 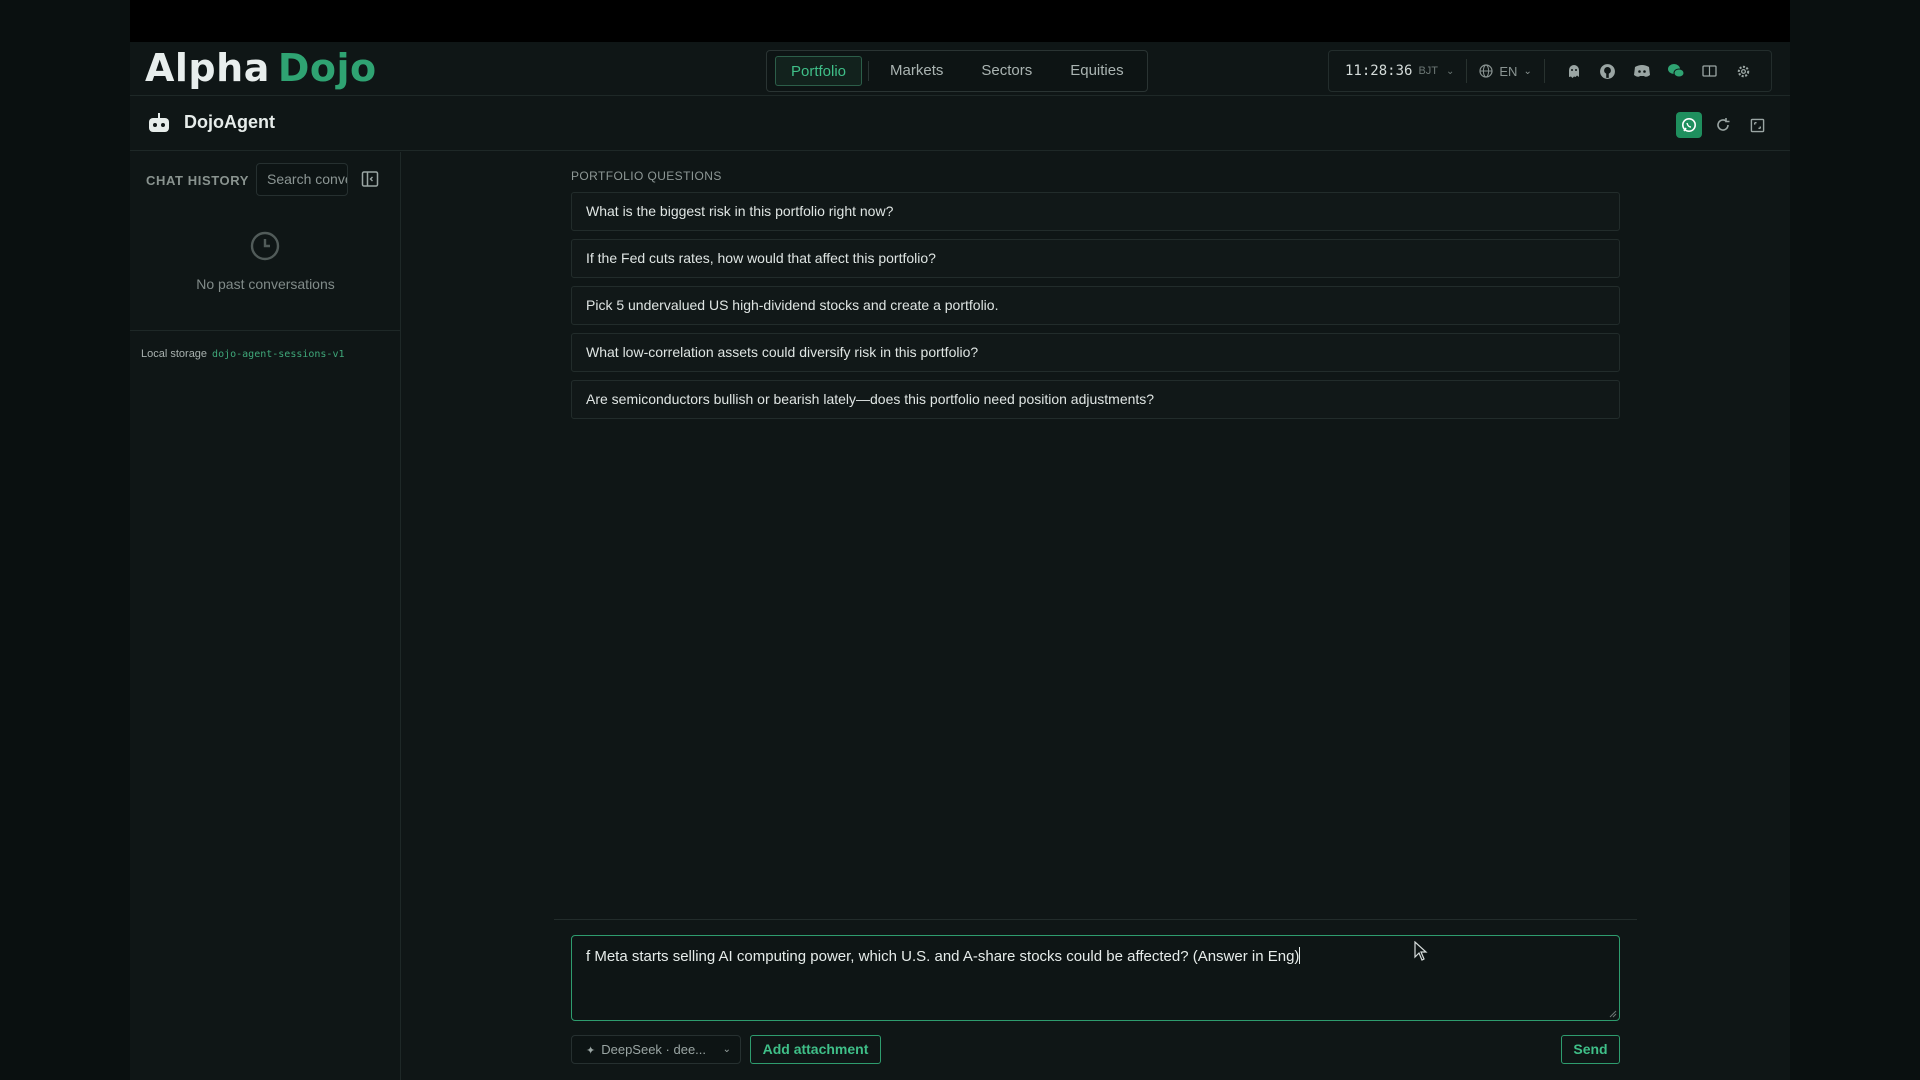 What do you see at coordinates (265, 246) in the screenshot?
I see `history-clock-icon` at bounding box center [265, 246].